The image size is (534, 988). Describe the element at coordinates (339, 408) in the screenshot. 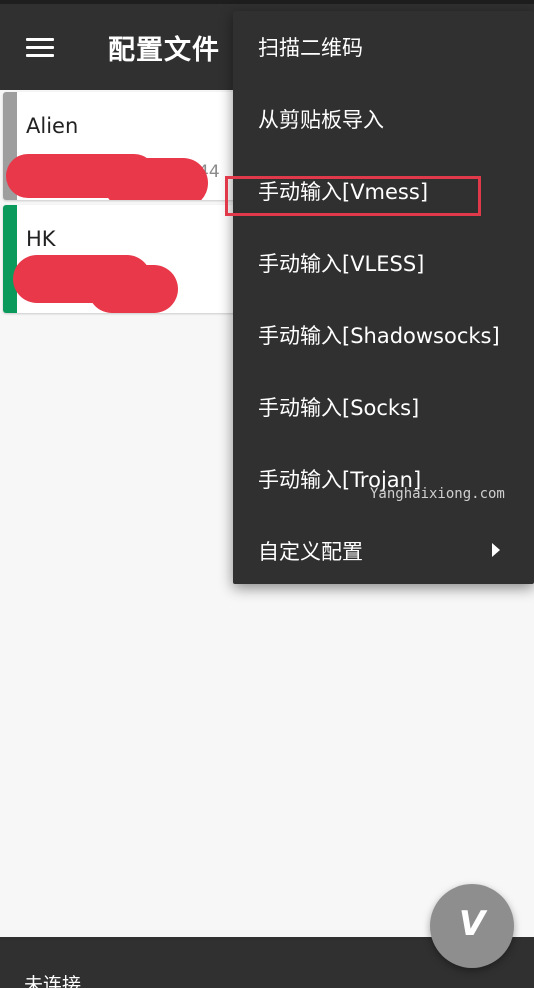

I see `menu-item-label: 手动输入[Socks]` at that location.